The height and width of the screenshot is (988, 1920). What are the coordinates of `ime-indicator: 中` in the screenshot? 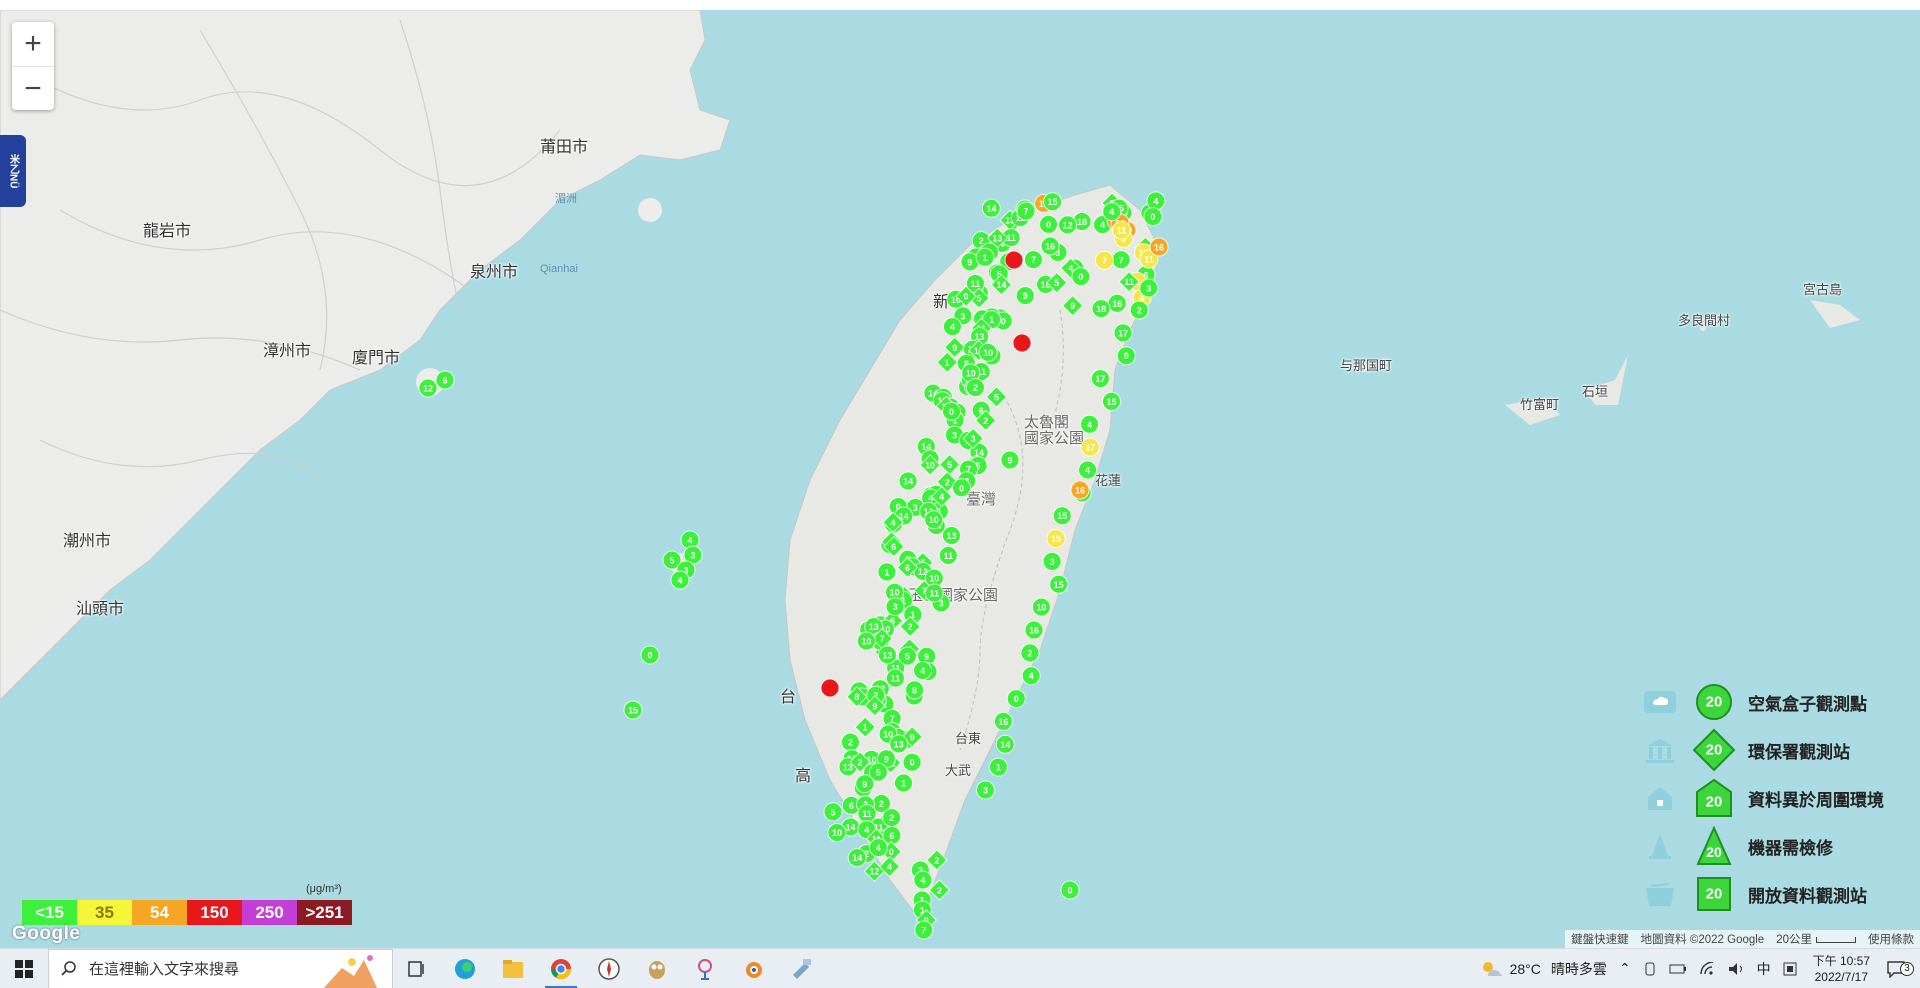 It's located at (1764, 969).